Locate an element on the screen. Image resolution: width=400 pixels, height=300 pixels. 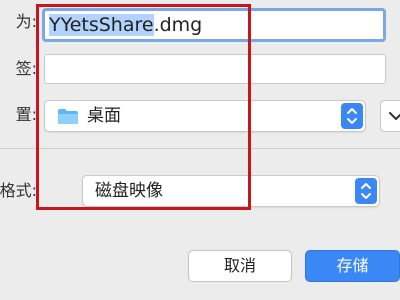
tags-input is located at coordinates (215, 69).